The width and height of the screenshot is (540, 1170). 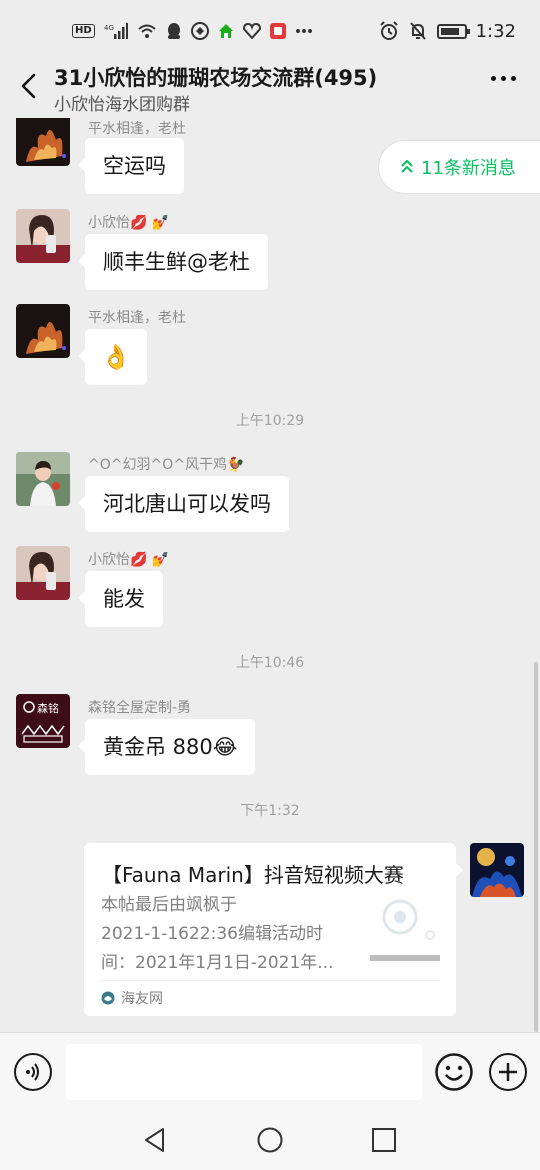 I want to click on new-messages-button: 11条新消息, so click(x=459, y=167).